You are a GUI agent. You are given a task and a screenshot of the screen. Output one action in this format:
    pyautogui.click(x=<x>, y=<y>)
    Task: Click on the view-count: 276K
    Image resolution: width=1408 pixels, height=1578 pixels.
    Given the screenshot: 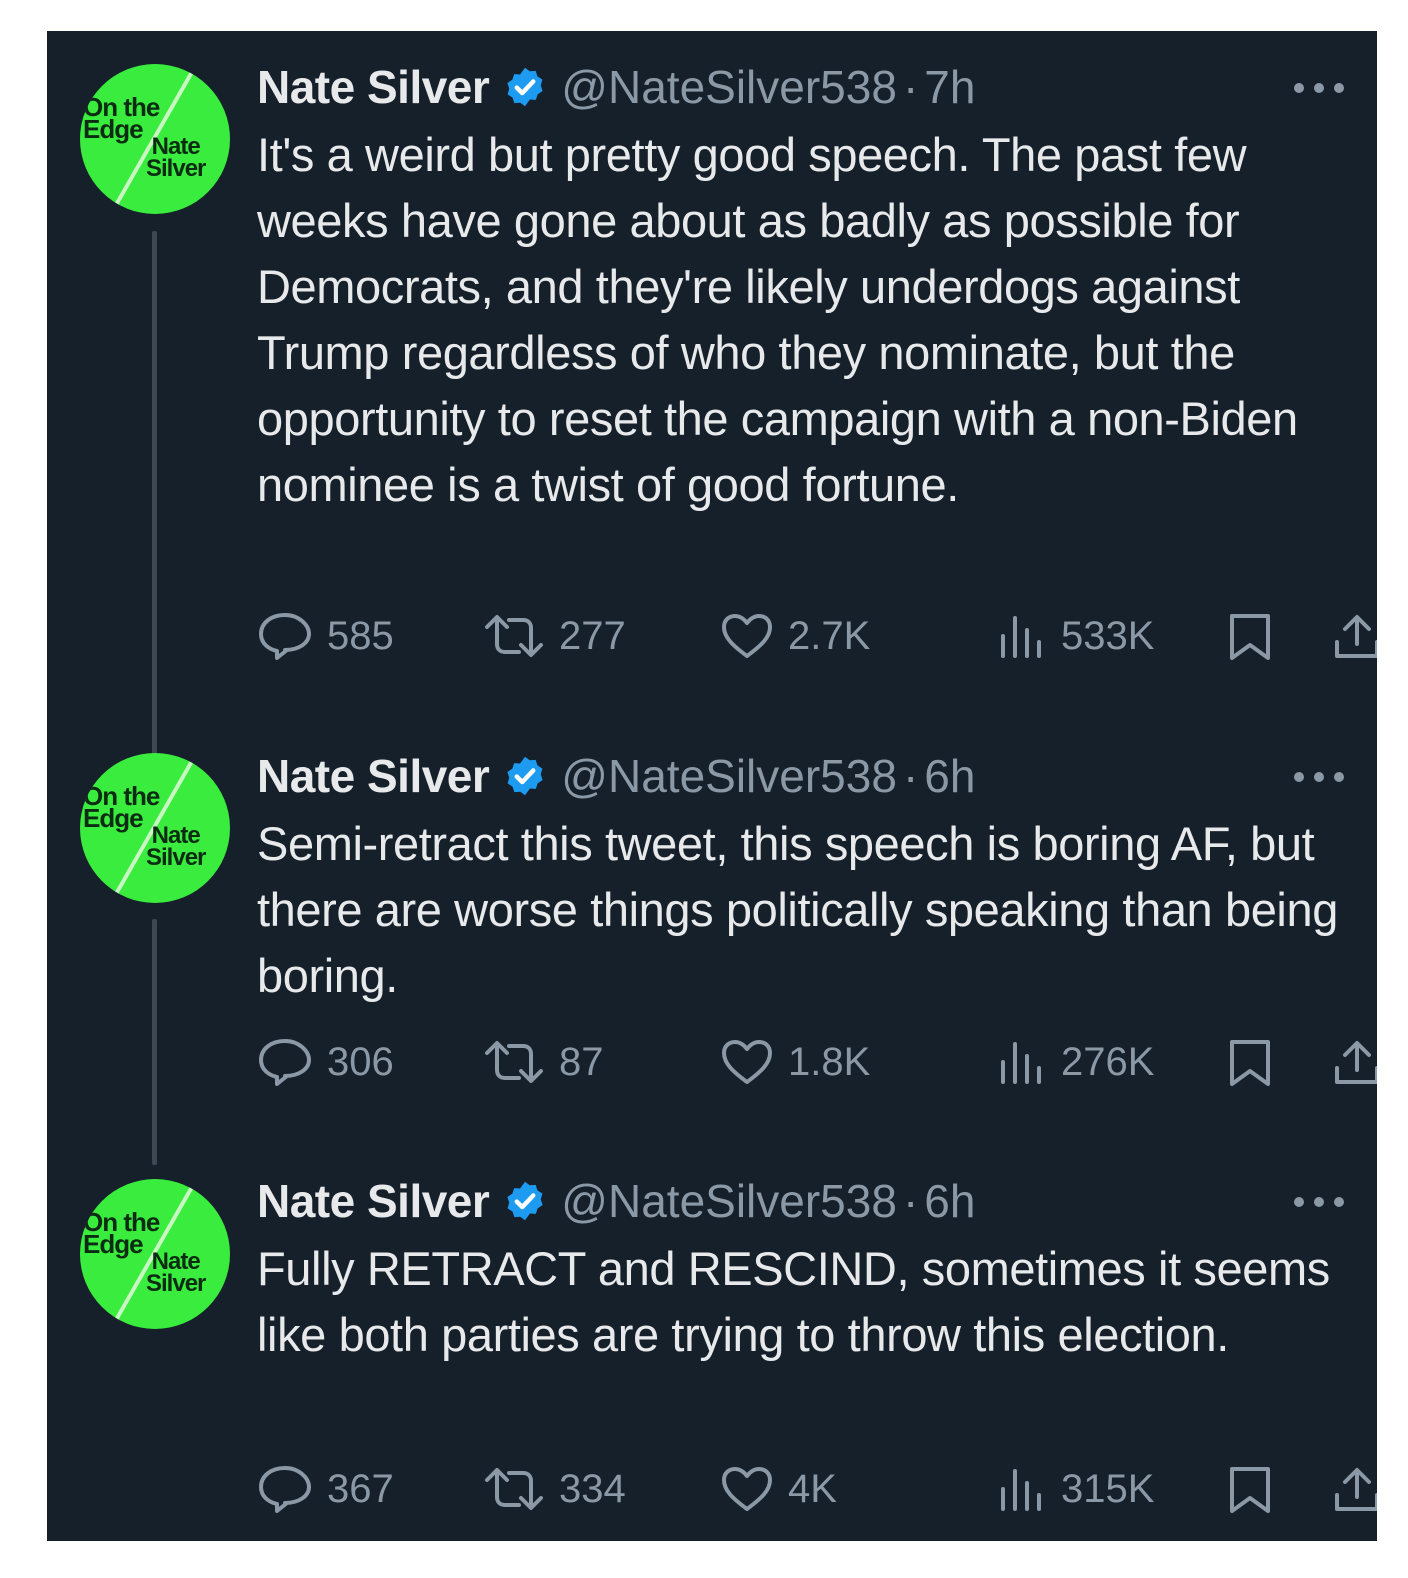 What is the action you would take?
    pyautogui.click(x=1108, y=1061)
    